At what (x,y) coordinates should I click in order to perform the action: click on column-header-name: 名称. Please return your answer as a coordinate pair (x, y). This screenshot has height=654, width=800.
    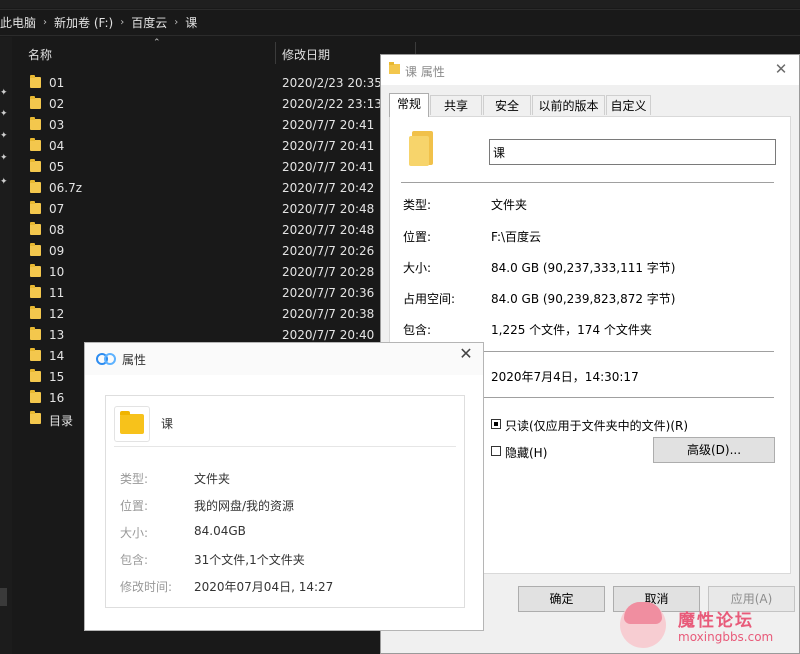
    Looking at the image, I should click on (40, 54).